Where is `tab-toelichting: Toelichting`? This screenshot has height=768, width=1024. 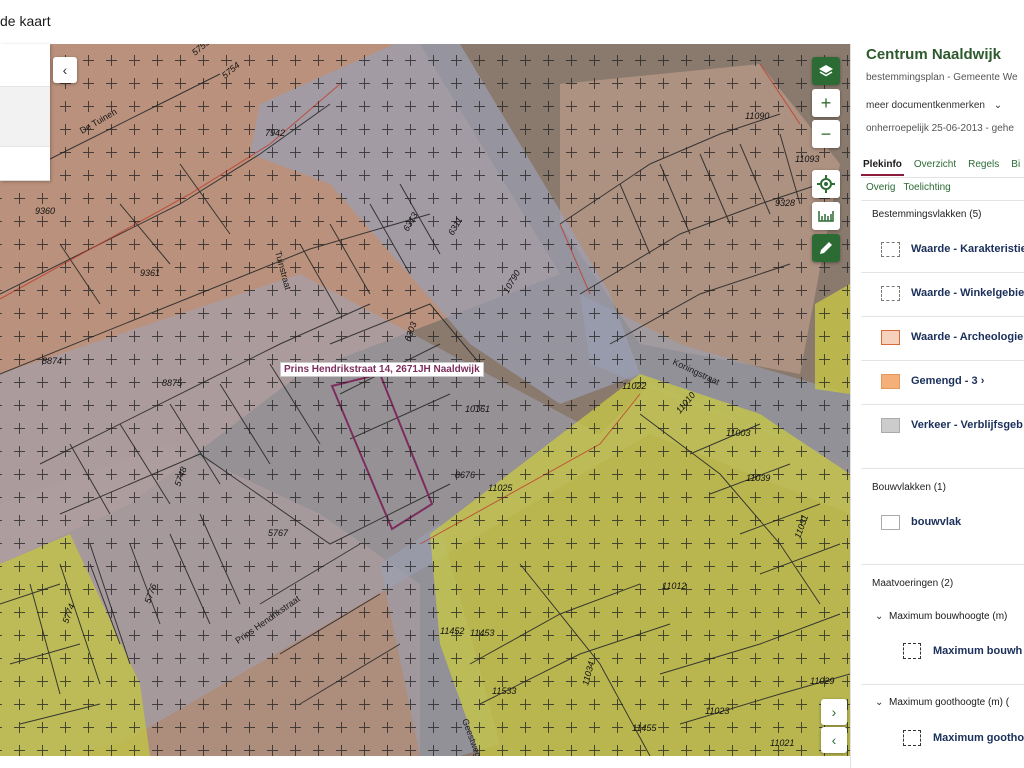 tab-toelichting: Toelichting is located at coordinates (926, 187).